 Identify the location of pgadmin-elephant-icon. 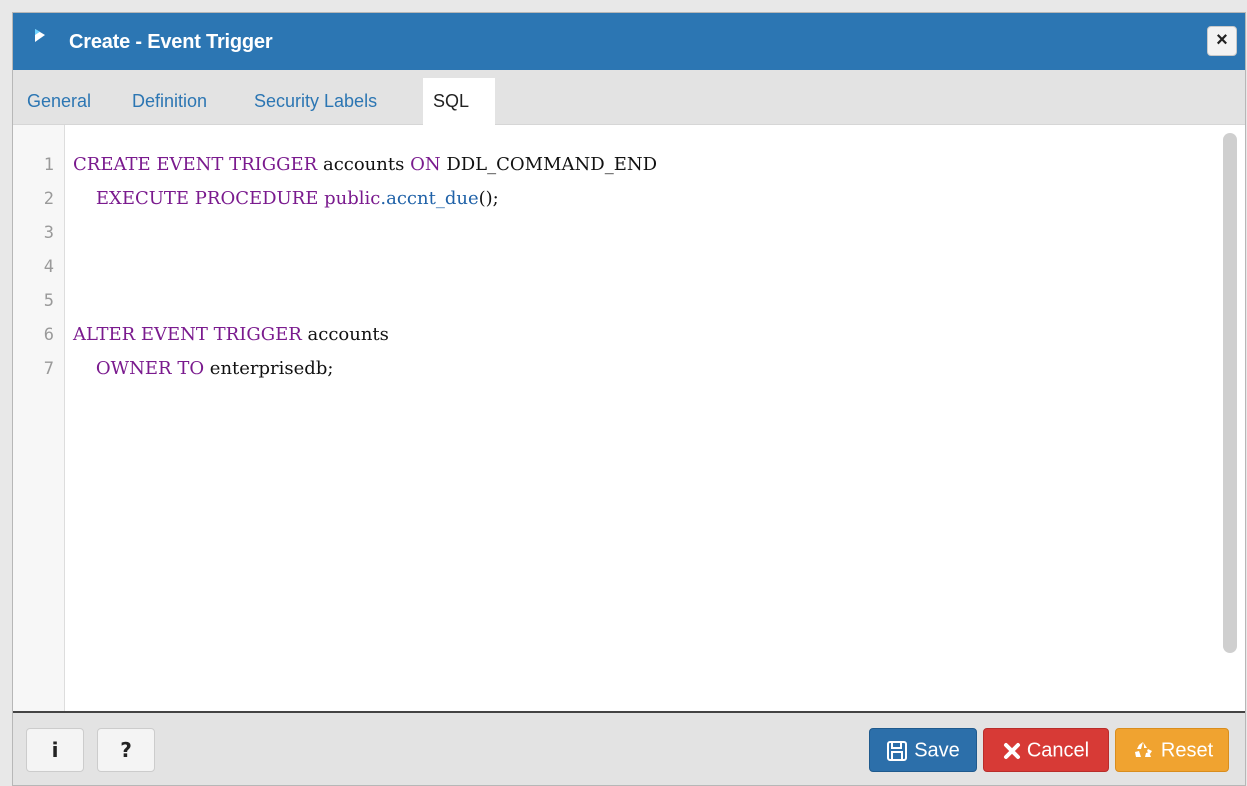
(40, 35).